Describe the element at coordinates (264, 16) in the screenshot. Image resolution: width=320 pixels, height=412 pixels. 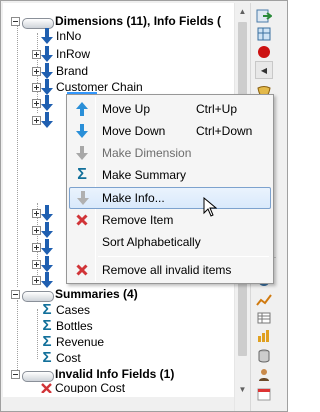
I see `import-icon` at that location.